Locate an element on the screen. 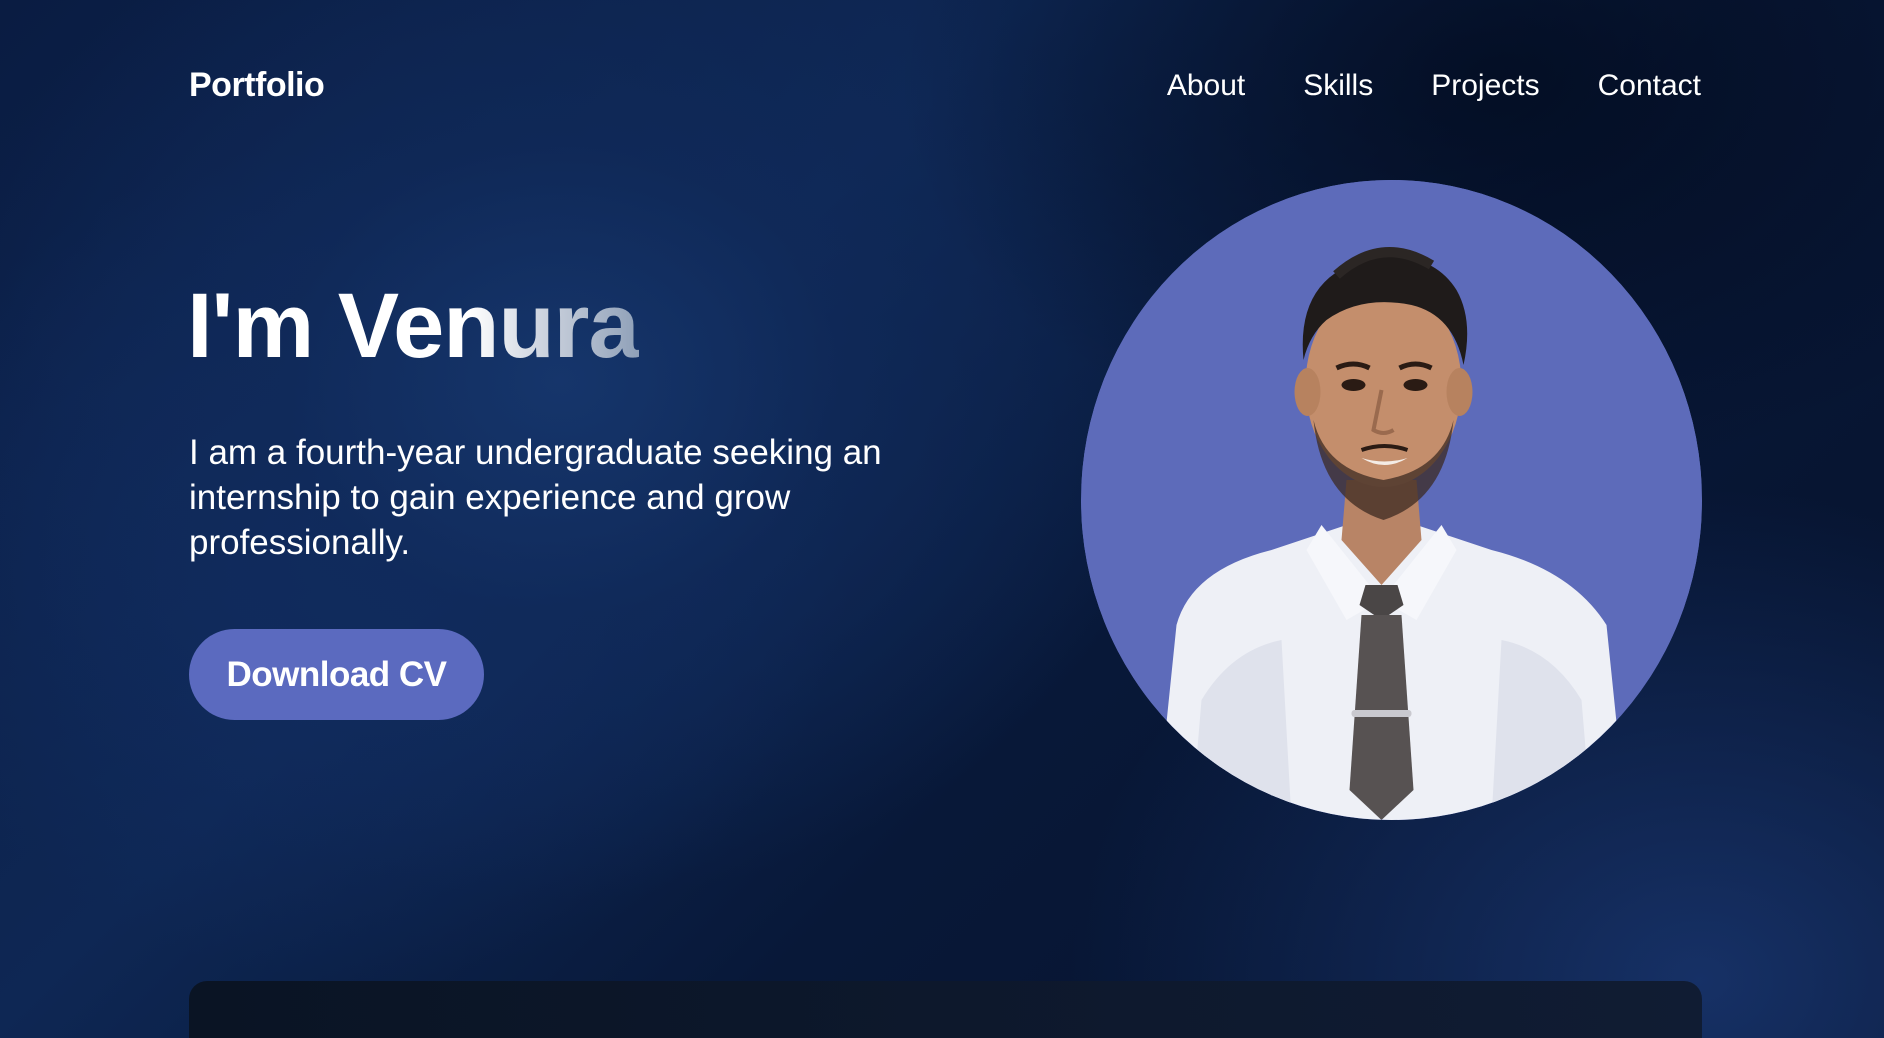  nav-contact-link: Contact is located at coordinates (1649, 86).